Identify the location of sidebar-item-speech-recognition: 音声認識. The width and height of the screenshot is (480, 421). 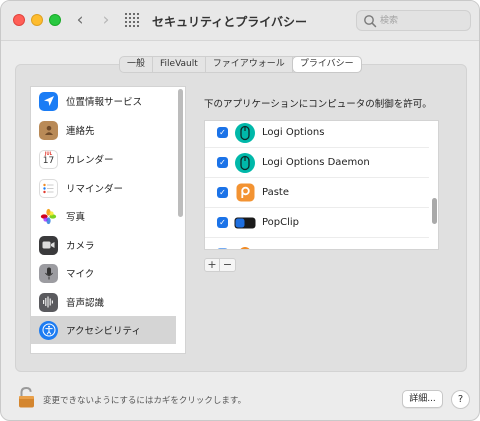
(103, 302).